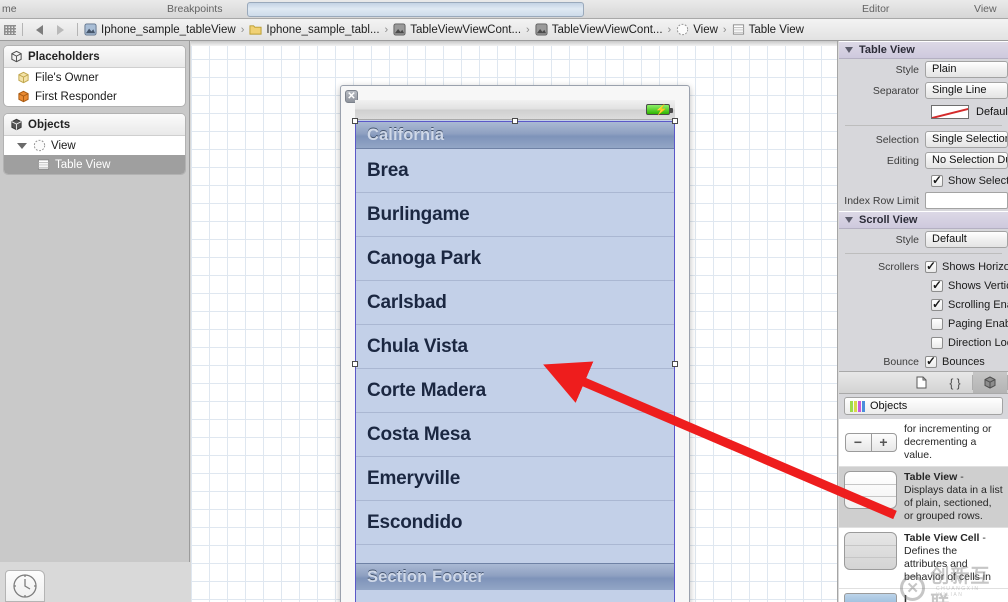  What do you see at coordinates (76, 96) in the screenshot?
I see `navigator-item-label: First Responder` at bounding box center [76, 96].